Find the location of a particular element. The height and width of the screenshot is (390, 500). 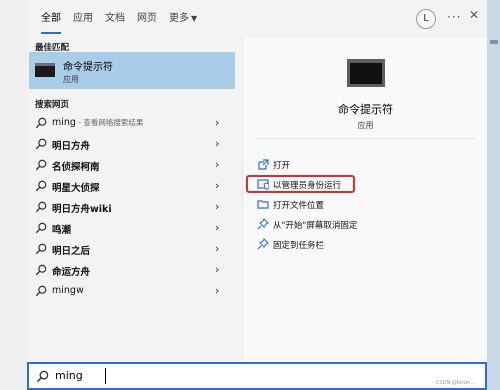

folder-icon is located at coordinates (263, 204).